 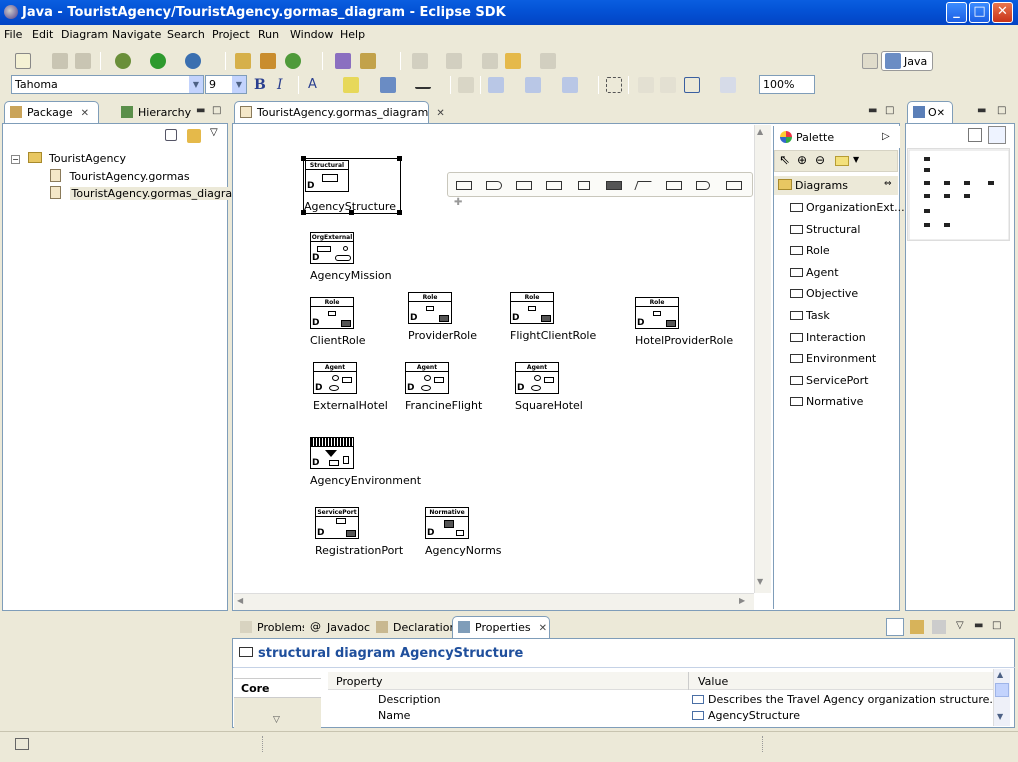 I want to click on fast-view-icon, so click(x=22, y=744).